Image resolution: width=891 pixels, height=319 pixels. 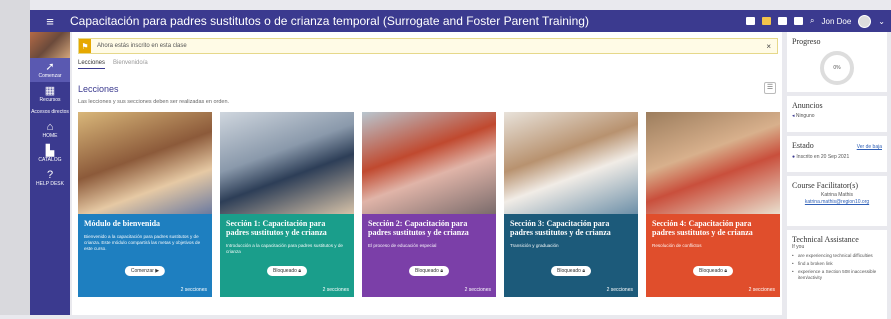 I want to click on window-left-margin, so click(x=15, y=157).